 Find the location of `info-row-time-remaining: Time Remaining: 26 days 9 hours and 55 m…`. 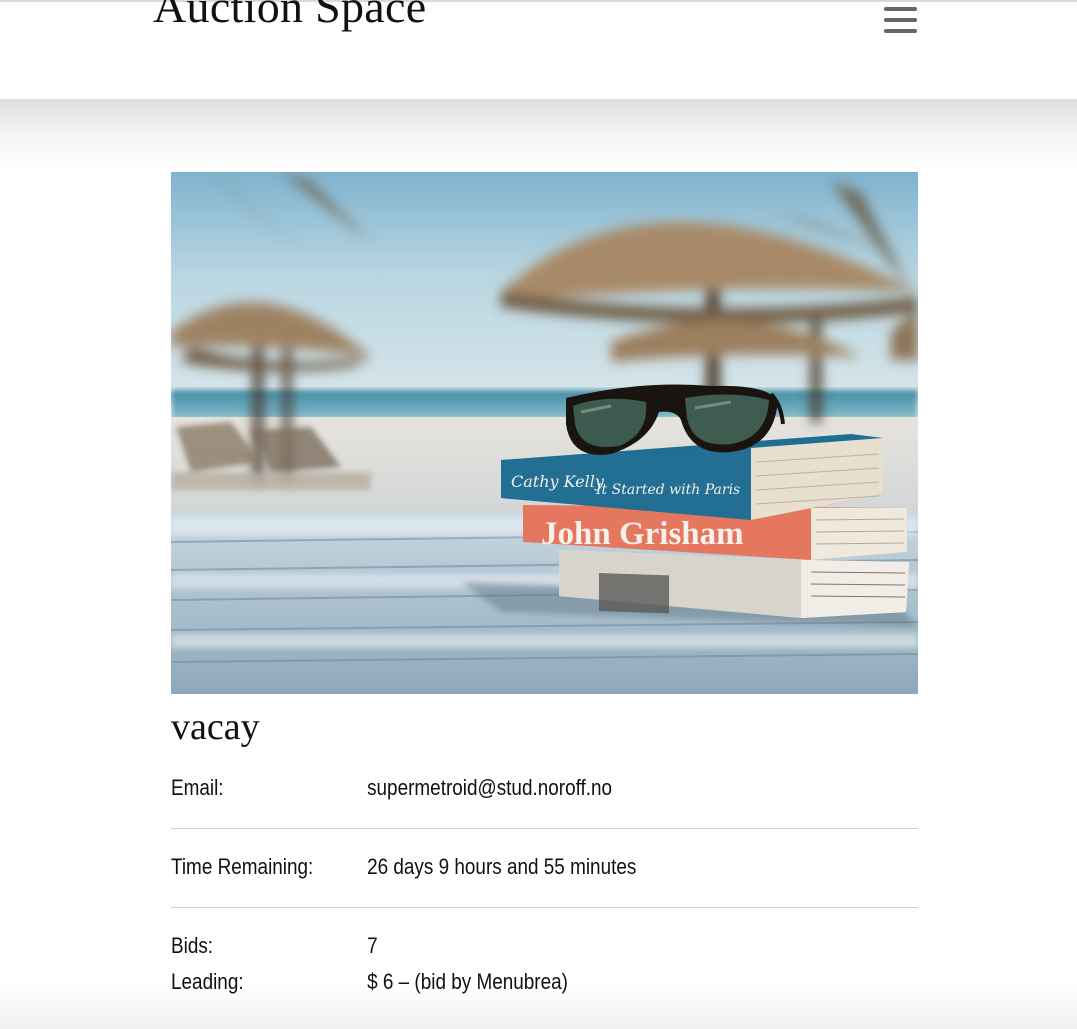

info-row-time-remaining: Time Remaining: 26 days 9 hours and 55 m… is located at coordinates (544, 868).